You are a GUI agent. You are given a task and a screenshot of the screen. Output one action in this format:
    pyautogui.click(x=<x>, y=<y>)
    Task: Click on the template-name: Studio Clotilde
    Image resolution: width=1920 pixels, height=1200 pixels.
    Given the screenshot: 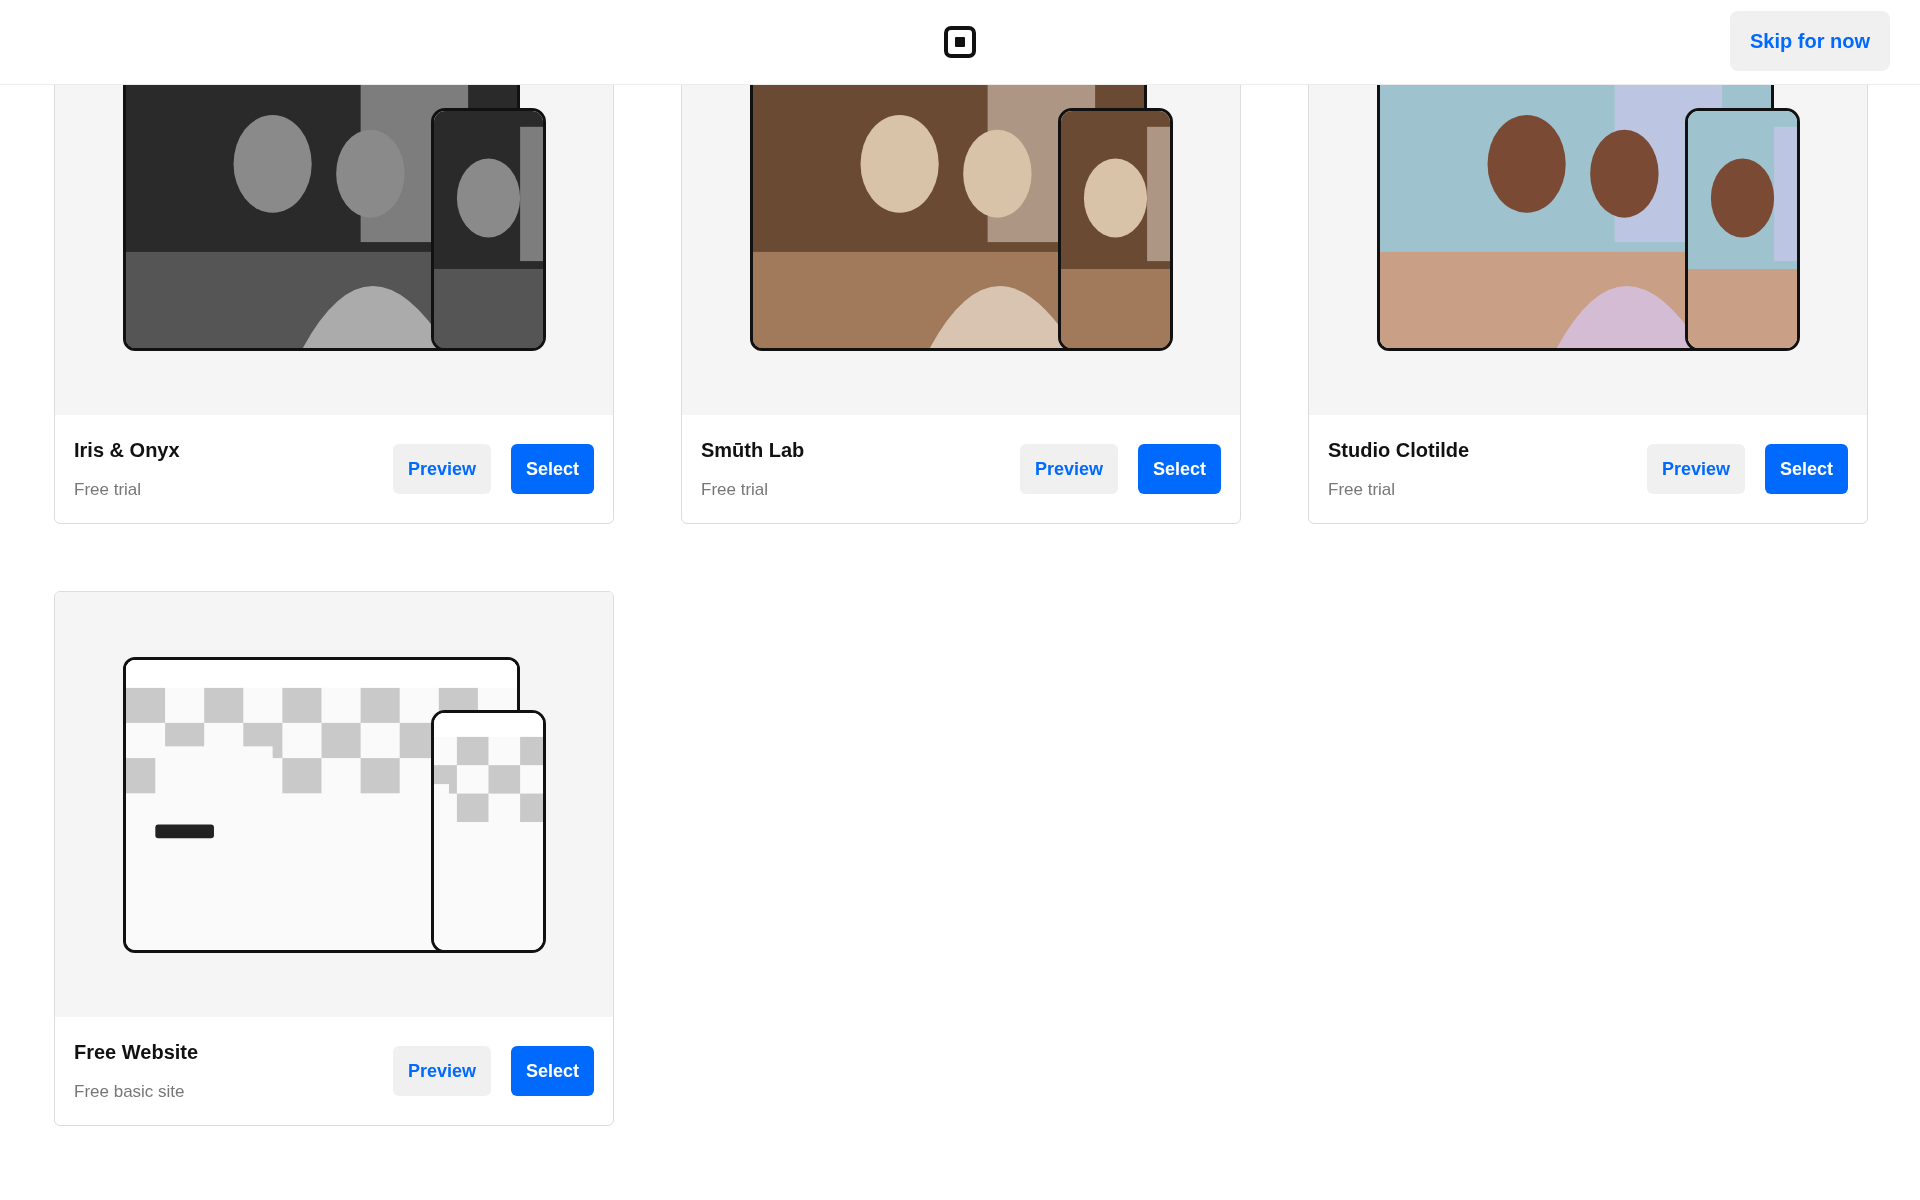 What is the action you would take?
    pyautogui.click(x=1399, y=450)
    